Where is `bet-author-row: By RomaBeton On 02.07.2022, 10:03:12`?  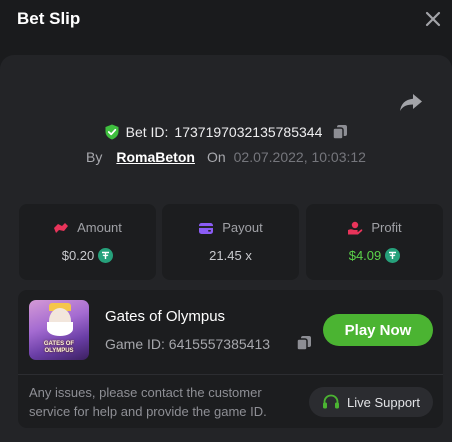
bet-author-row: By RomaBeton On 02.07.2022, 10:03:12 is located at coordinates (226, 157).